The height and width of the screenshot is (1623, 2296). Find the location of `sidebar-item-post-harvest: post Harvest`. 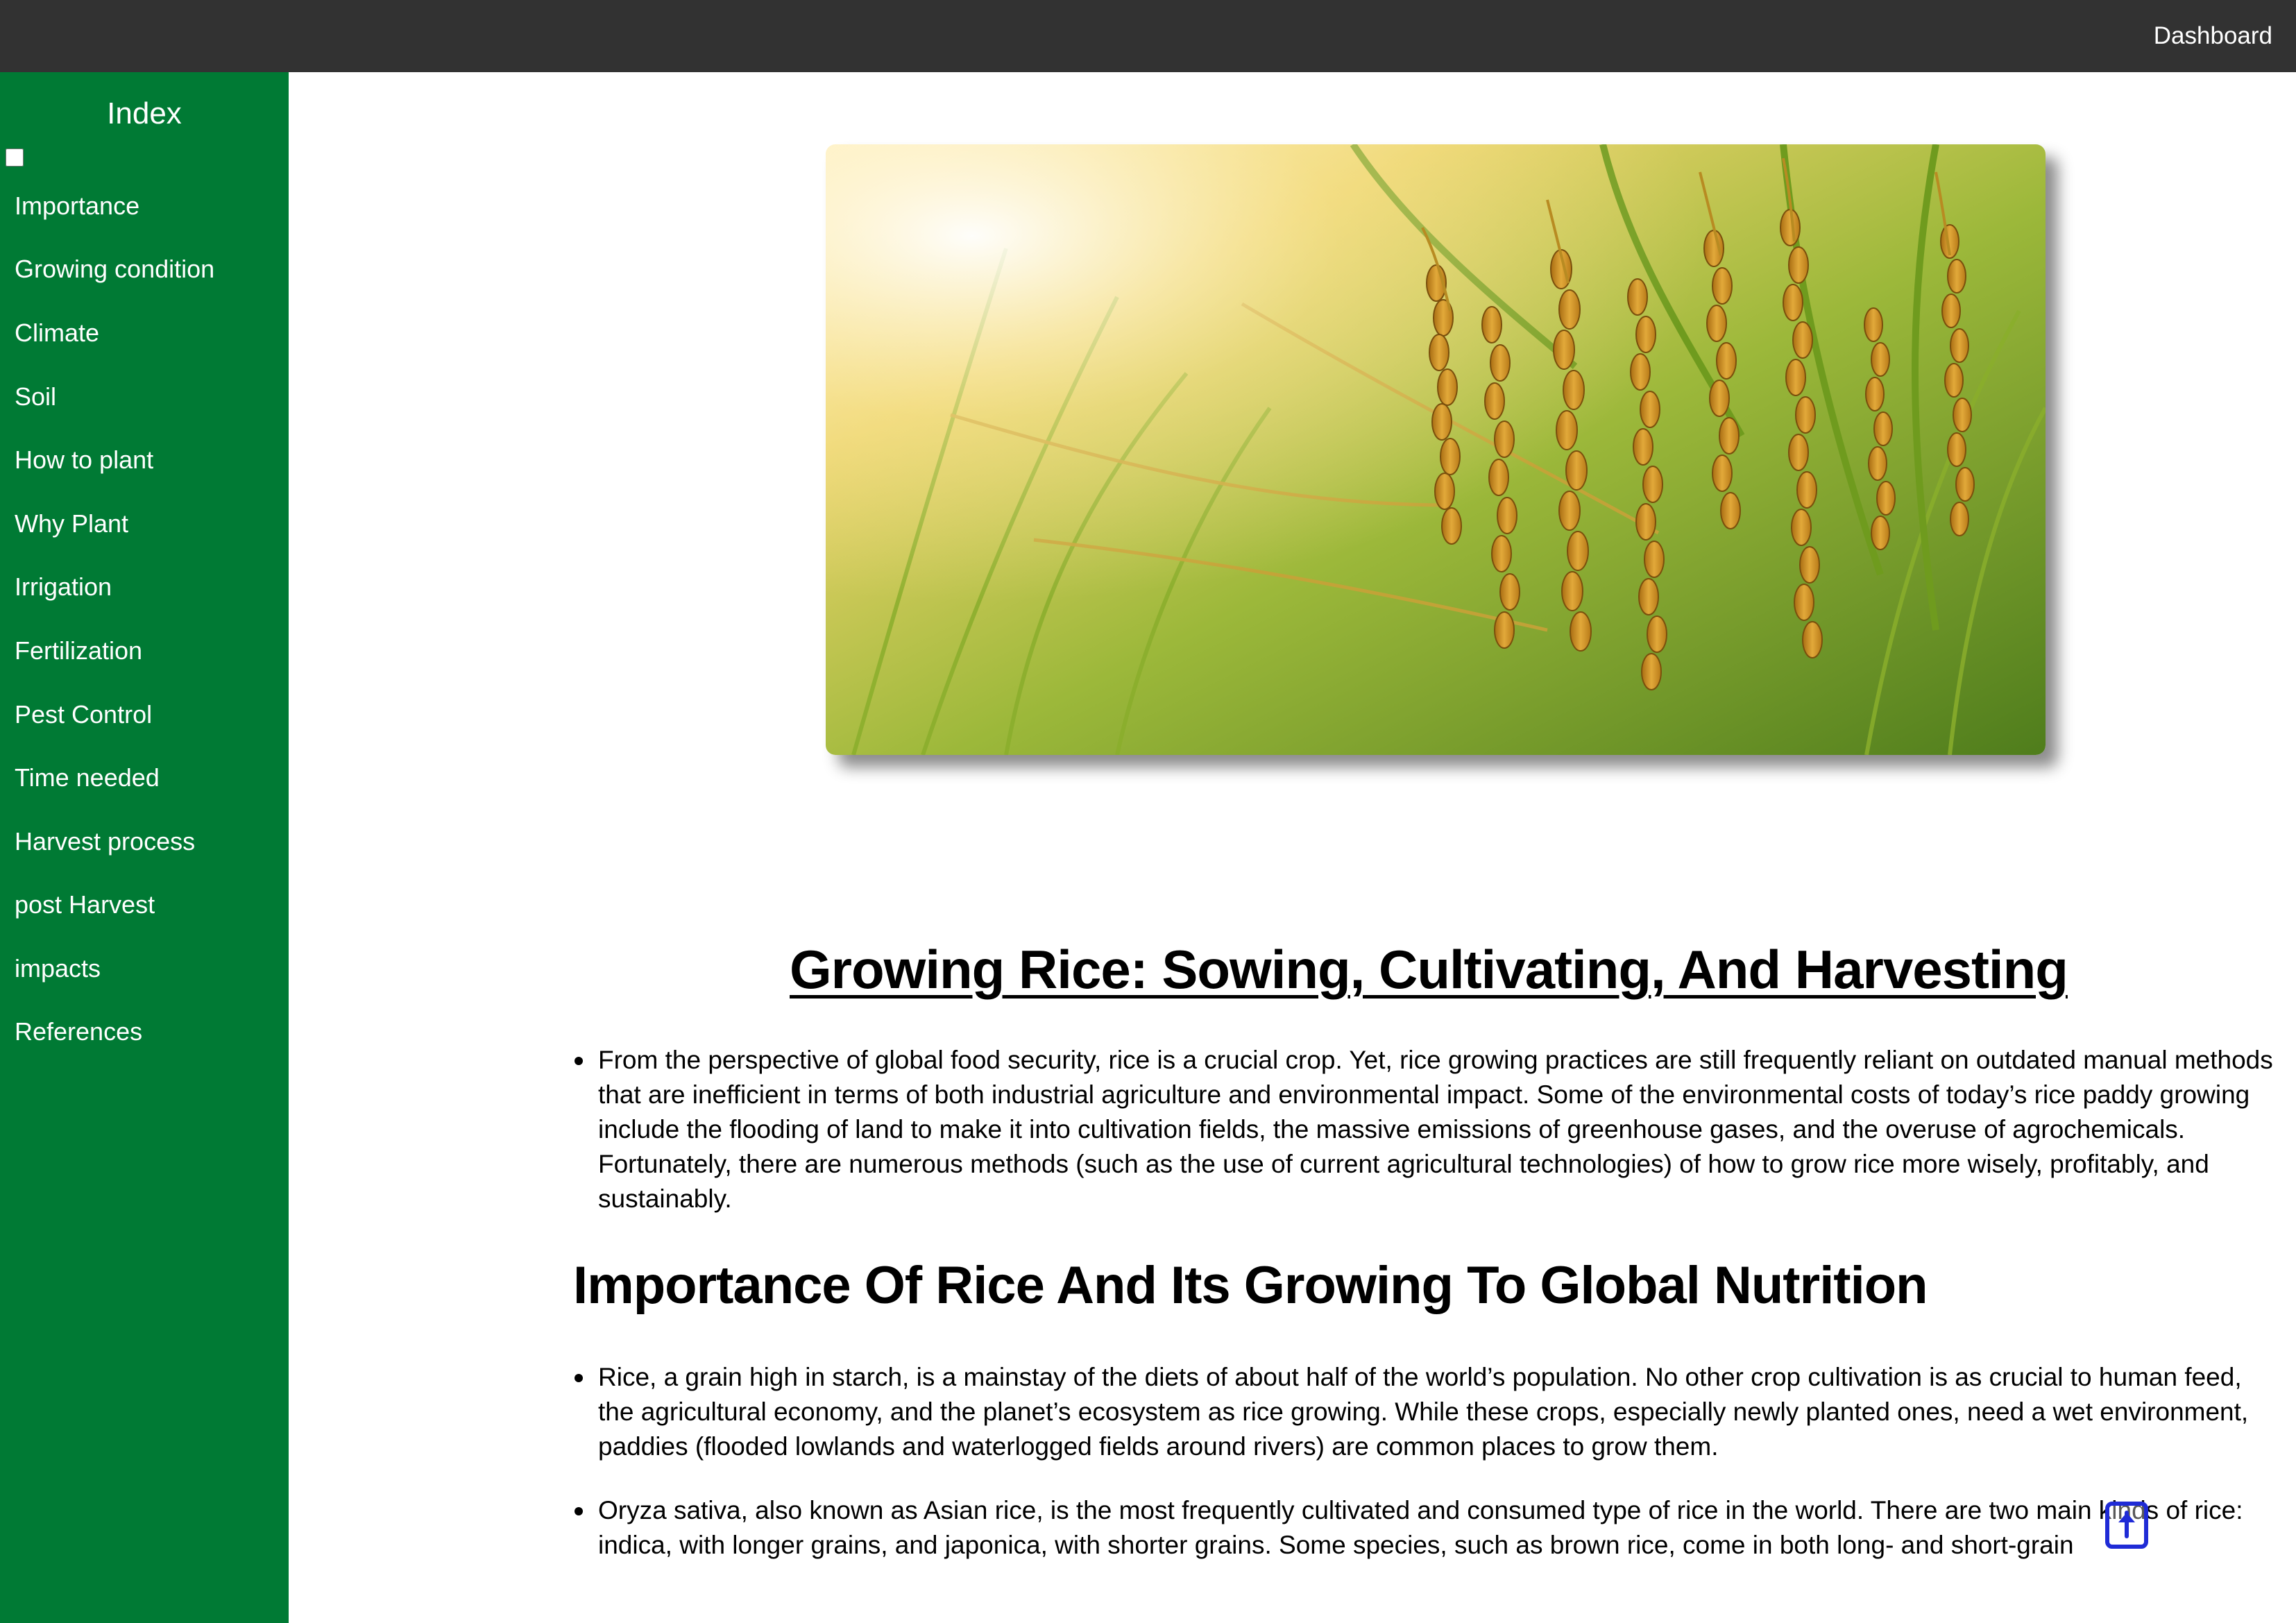

sidebar-item-post-harvest: post Harvest is located at coordinates (85, 905).